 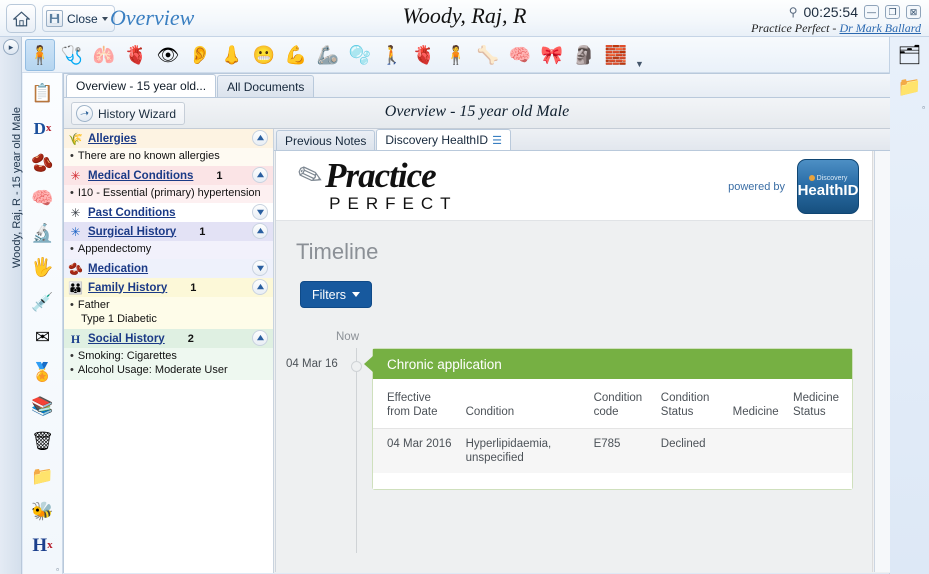 I want to click on summary-section-header: ✳ Medical Conditions 1, so click(x=168, y=175).